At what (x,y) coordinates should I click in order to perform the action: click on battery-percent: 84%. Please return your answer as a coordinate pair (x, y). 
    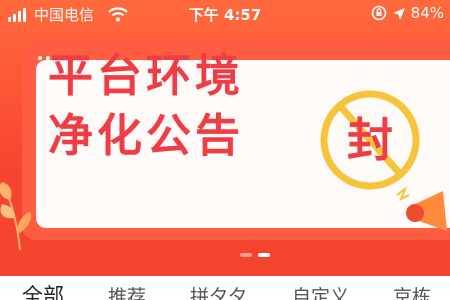
    Looking at the image, I should click on (427, 13).